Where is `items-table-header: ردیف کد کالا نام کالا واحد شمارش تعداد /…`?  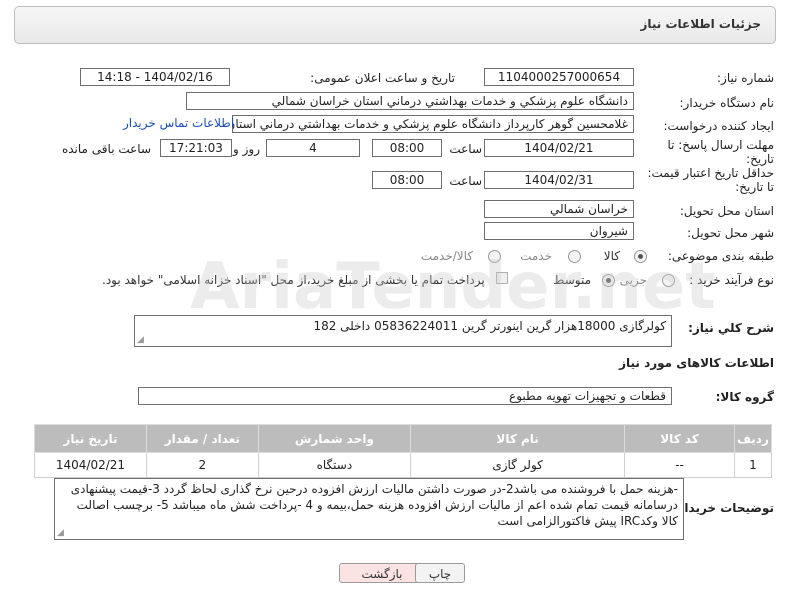 items-table-header: ردیف کد کالا نام کالا واحد شمارش تعداد /… is located at coordinates (403, 438).